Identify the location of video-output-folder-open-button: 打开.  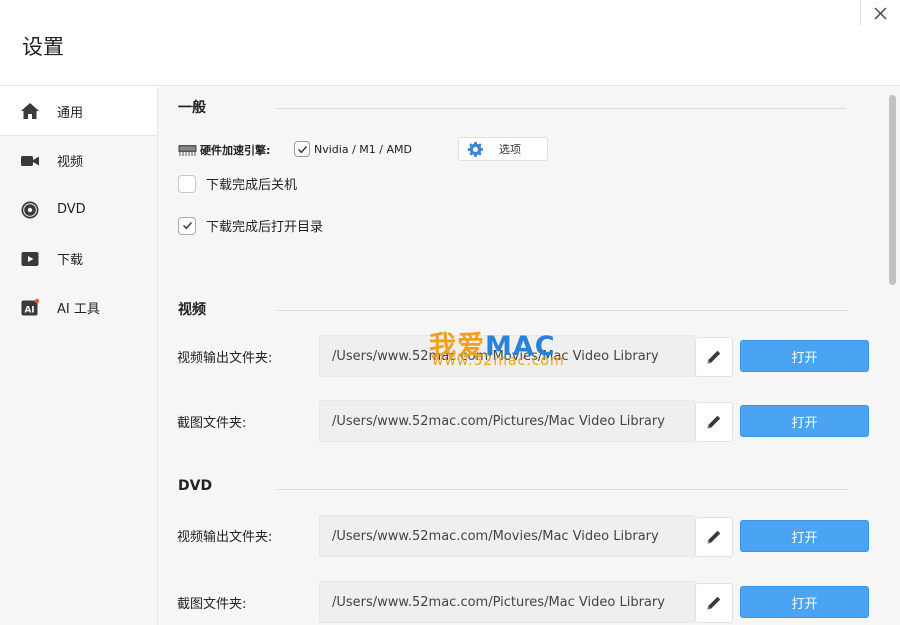
(804, 356).